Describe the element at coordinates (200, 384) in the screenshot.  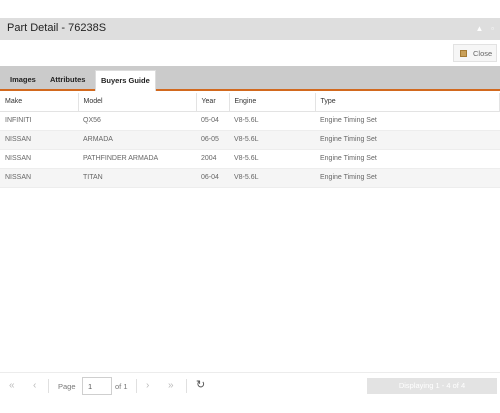
I see `refresh-icon: ↻` at that location.